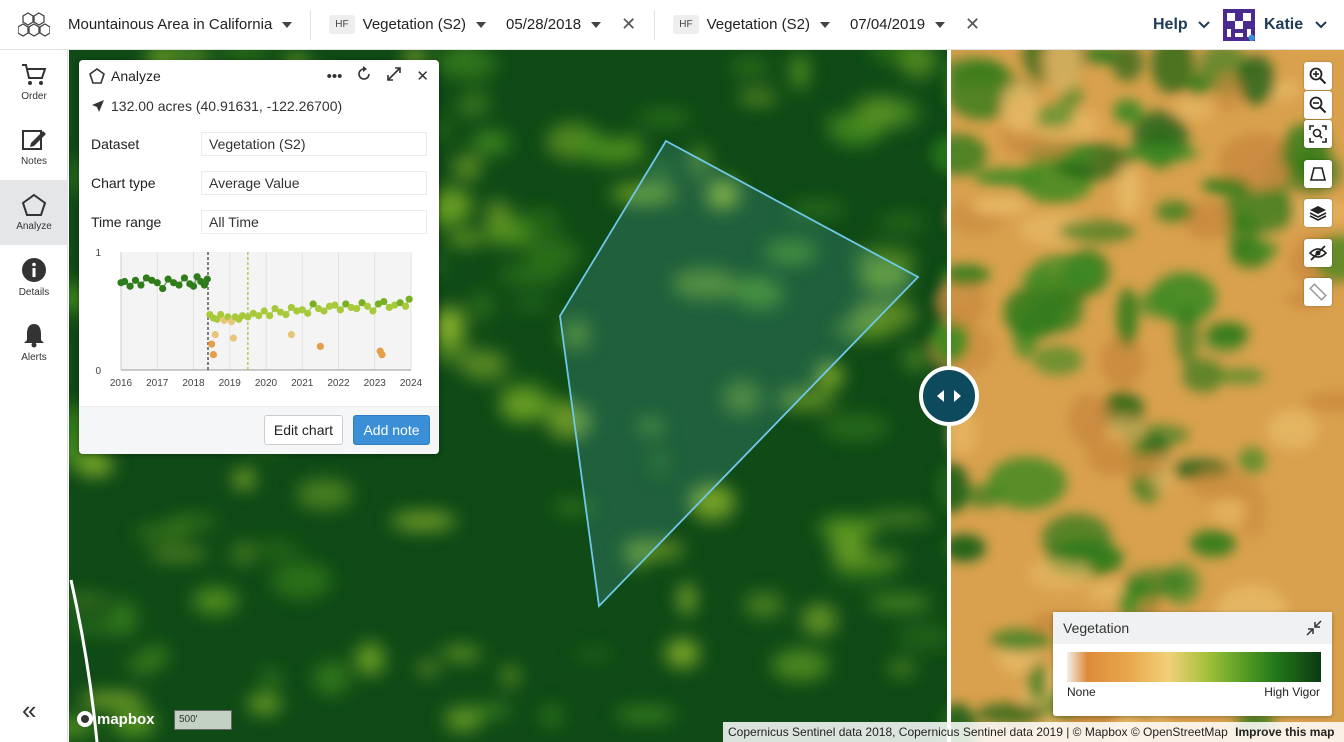  Describe the element at coordinates (1194, 667) in the screenshot. I see `legend-gradient` at that location.